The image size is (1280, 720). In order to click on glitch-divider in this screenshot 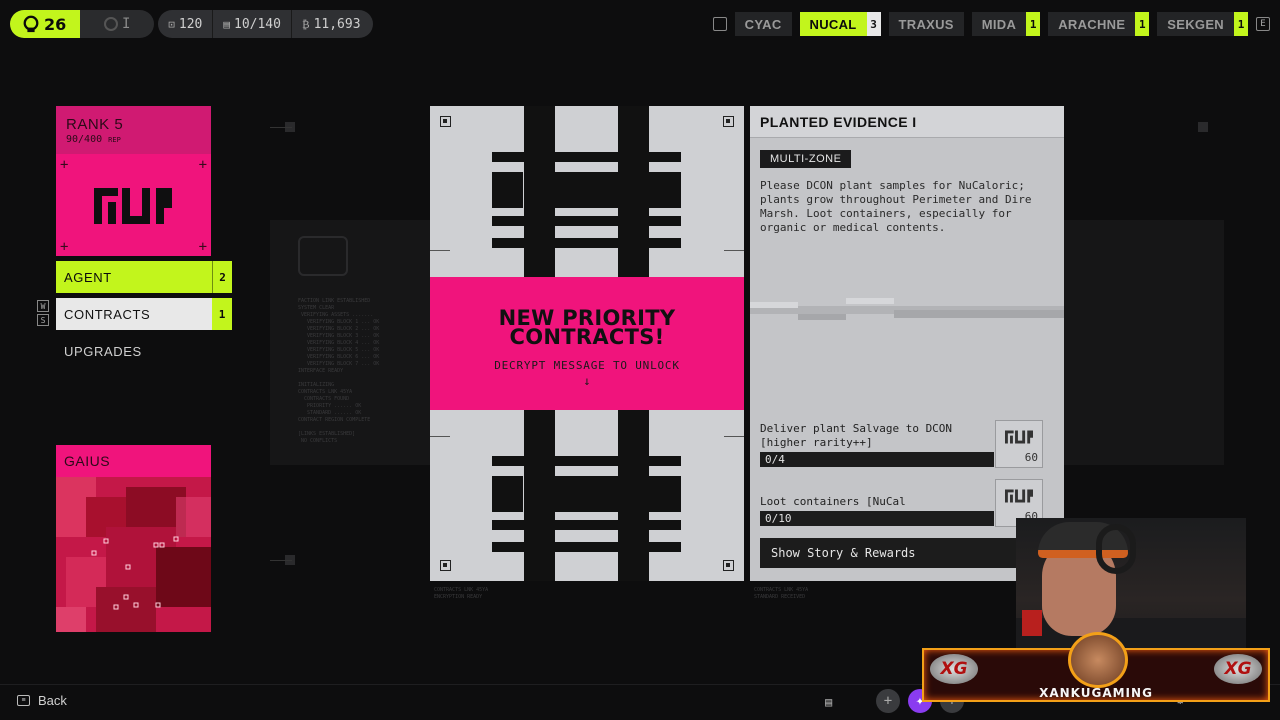, I will do `click(907, 309)`.